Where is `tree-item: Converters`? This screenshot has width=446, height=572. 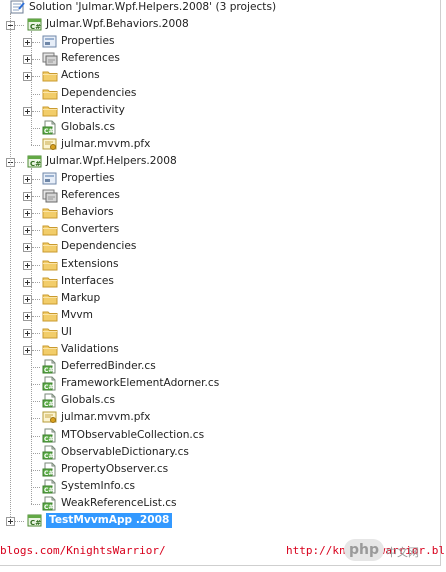
tree-item: Converters is located at coordinates (215, 229).